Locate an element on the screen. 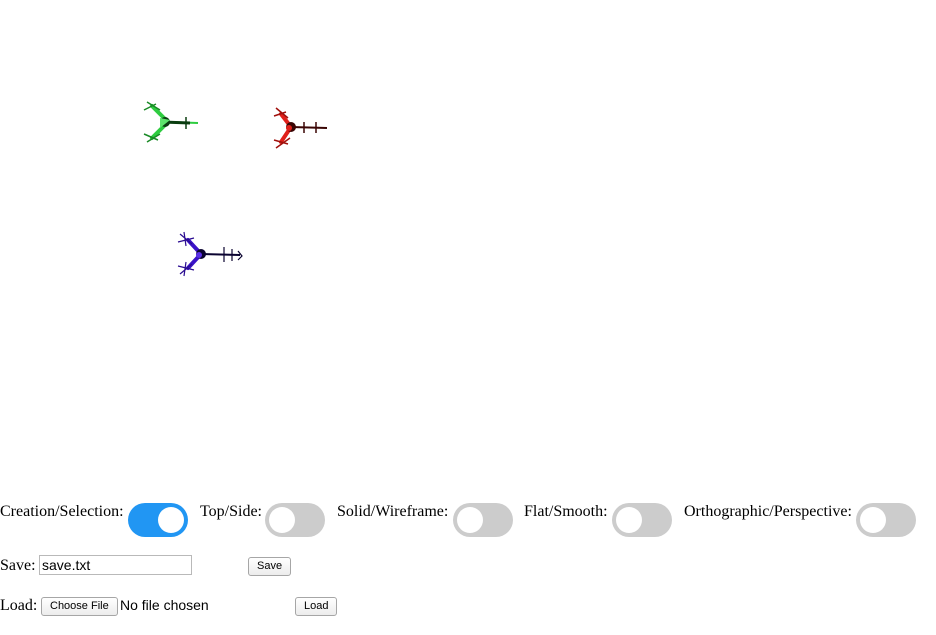  save-button: Save is located at coordinates (270, 566).